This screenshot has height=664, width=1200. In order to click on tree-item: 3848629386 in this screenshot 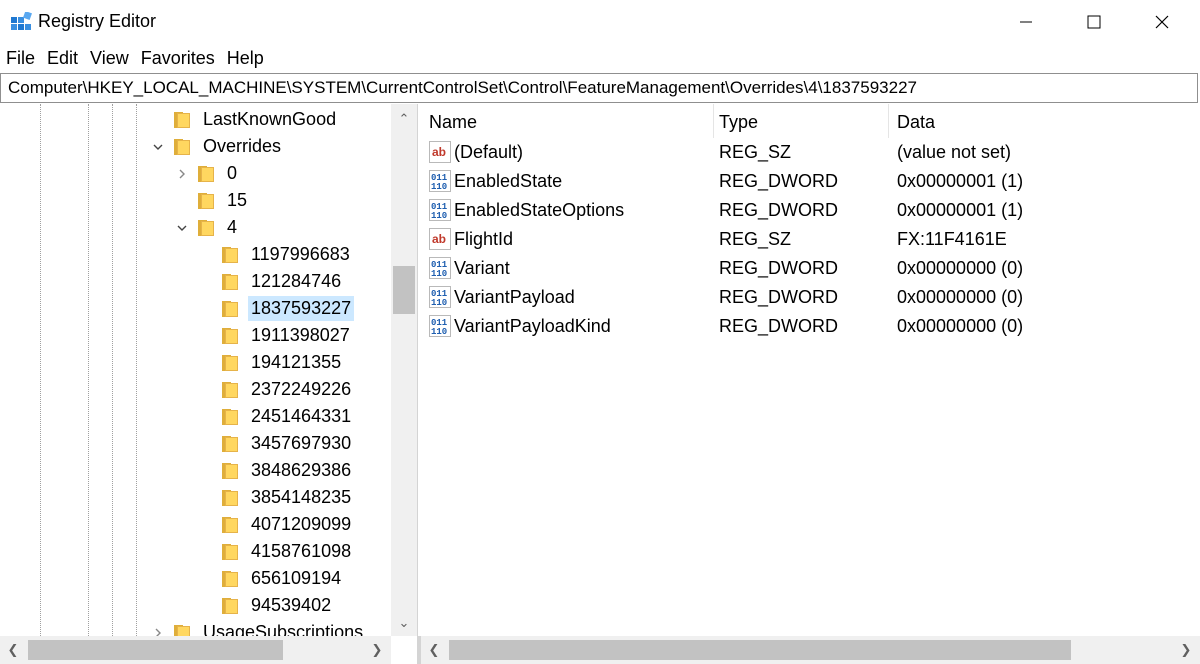, I will do `click(288, 470)`.